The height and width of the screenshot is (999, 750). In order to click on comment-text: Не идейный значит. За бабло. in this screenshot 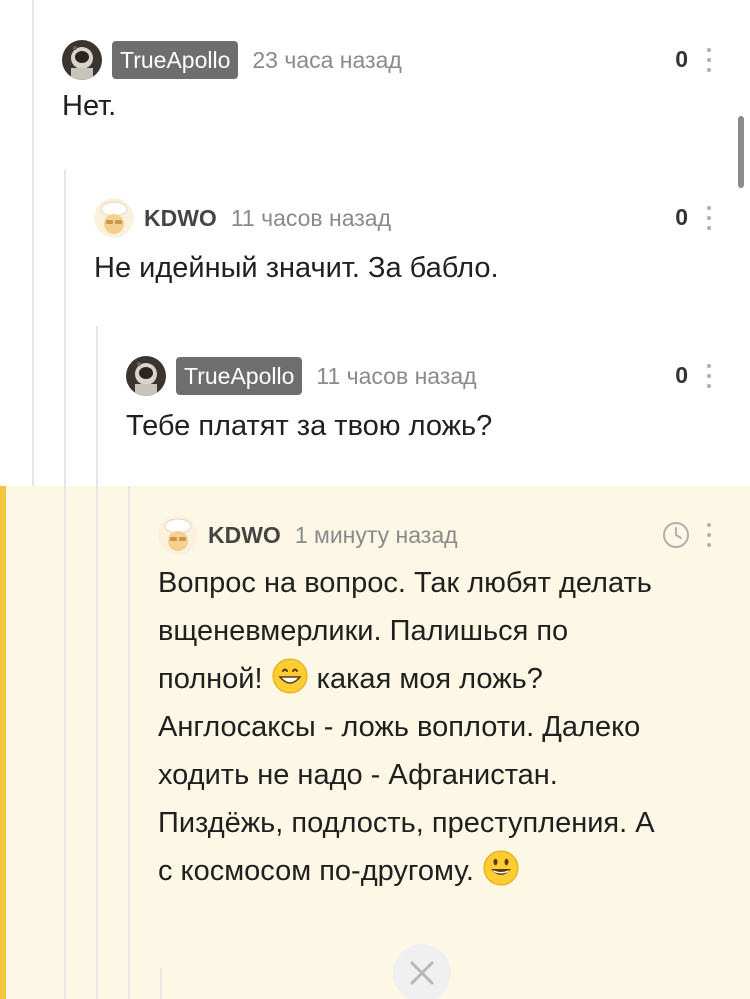, I will do `click(296, 268)`.